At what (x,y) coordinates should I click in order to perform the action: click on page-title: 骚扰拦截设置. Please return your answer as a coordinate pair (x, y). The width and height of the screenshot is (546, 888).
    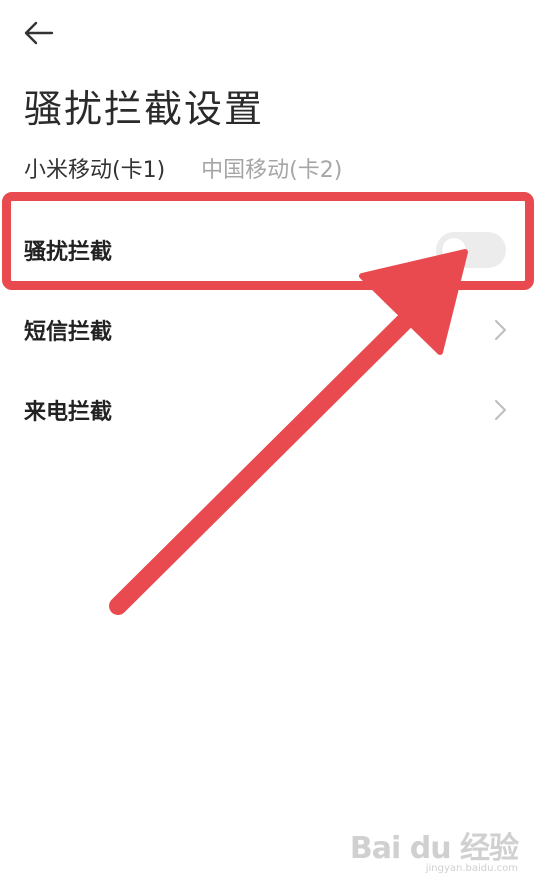
    Looking at the image, I should click on (144, 109).